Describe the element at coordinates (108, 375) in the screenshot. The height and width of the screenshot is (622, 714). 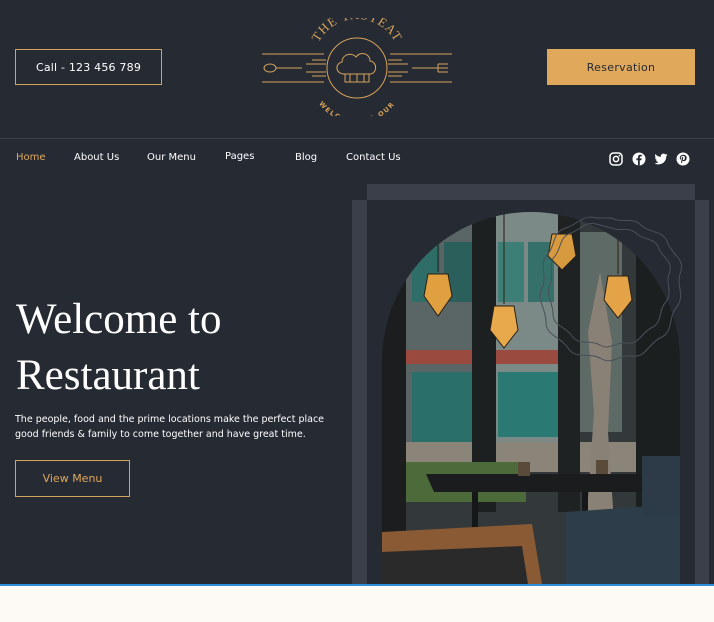
I see `hero-title-line2: Restaurant` at that location.